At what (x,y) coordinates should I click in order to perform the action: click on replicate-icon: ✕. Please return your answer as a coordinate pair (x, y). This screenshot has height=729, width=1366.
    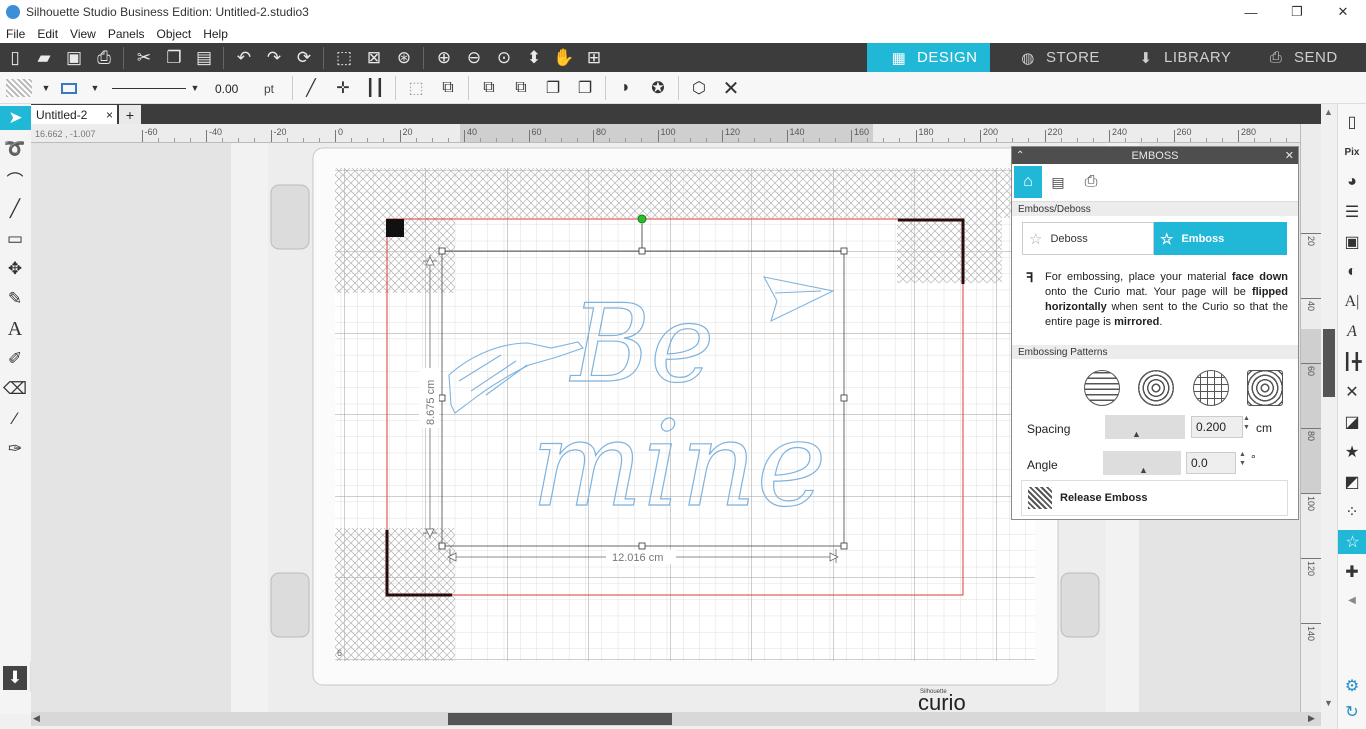
    Looking at the image, I should click on (1352, 392).